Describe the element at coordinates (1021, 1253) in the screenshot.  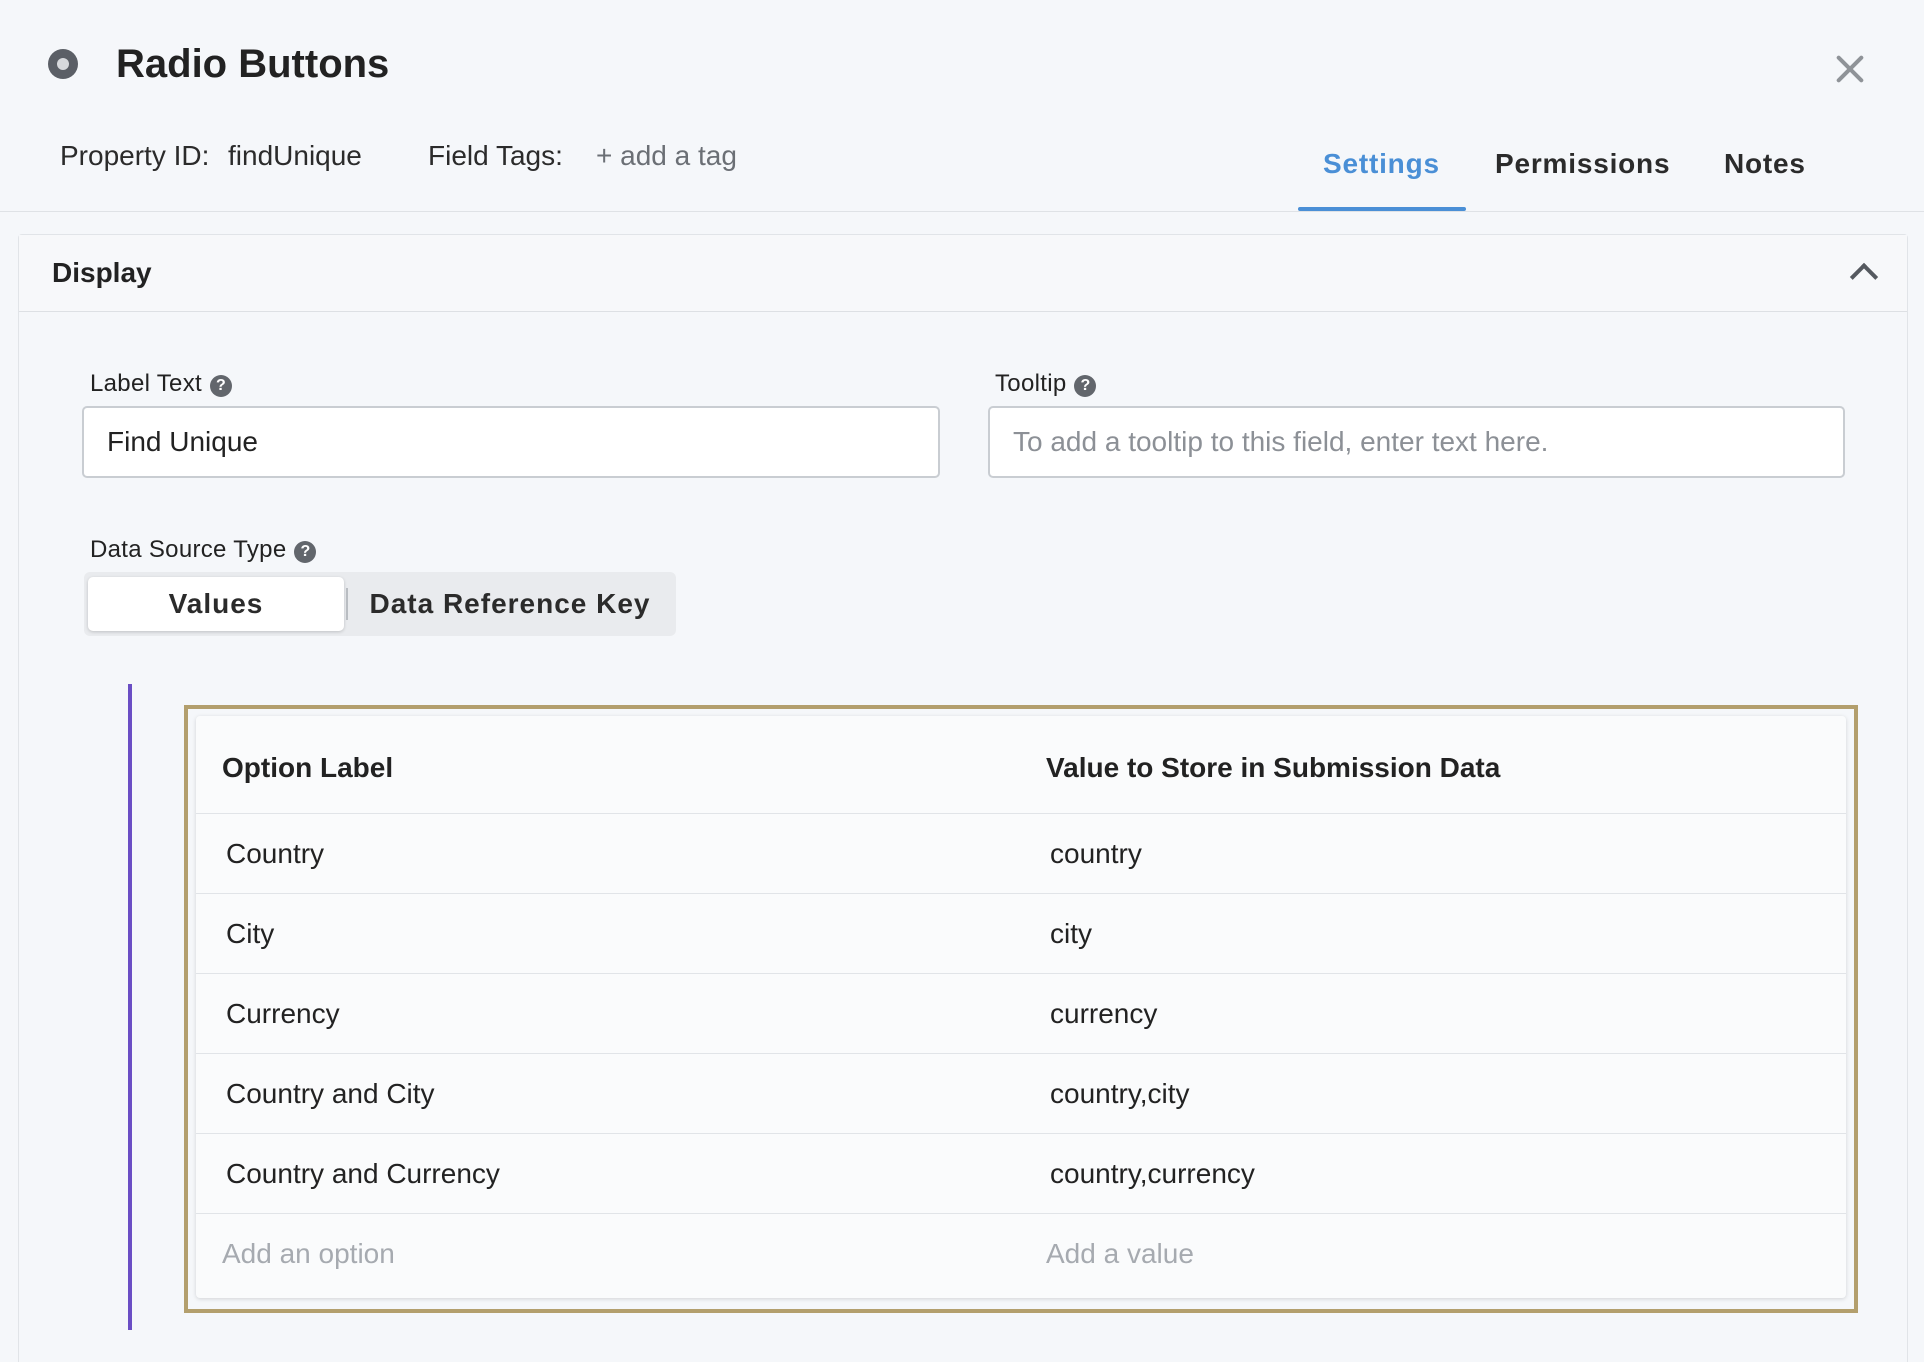
I see `add-option-row` at that location.